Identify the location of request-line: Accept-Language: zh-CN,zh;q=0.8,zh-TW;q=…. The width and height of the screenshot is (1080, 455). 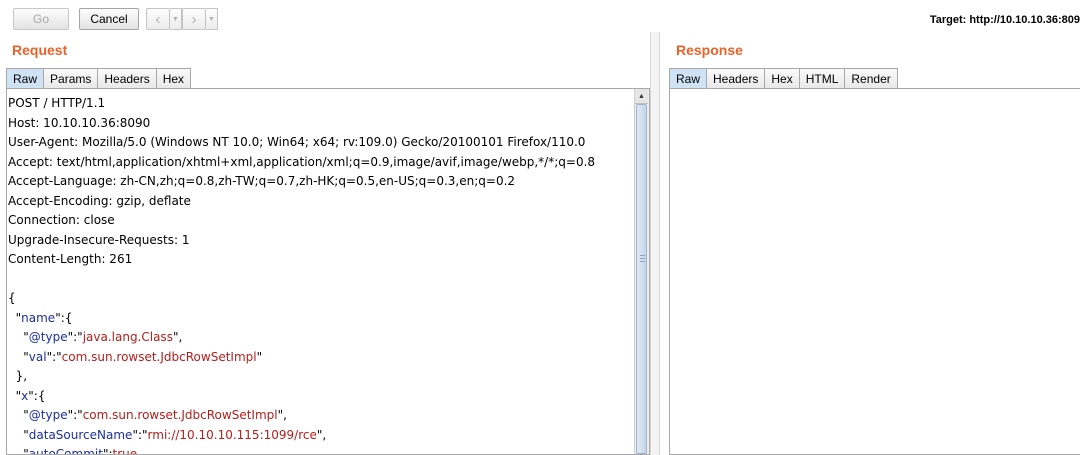
(262, 181).